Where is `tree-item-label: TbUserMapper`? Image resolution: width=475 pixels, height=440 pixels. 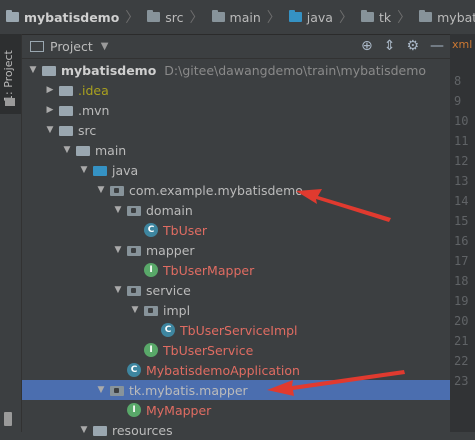
tree-item-label: TbUserMapper is located at coordinates (209, 270).